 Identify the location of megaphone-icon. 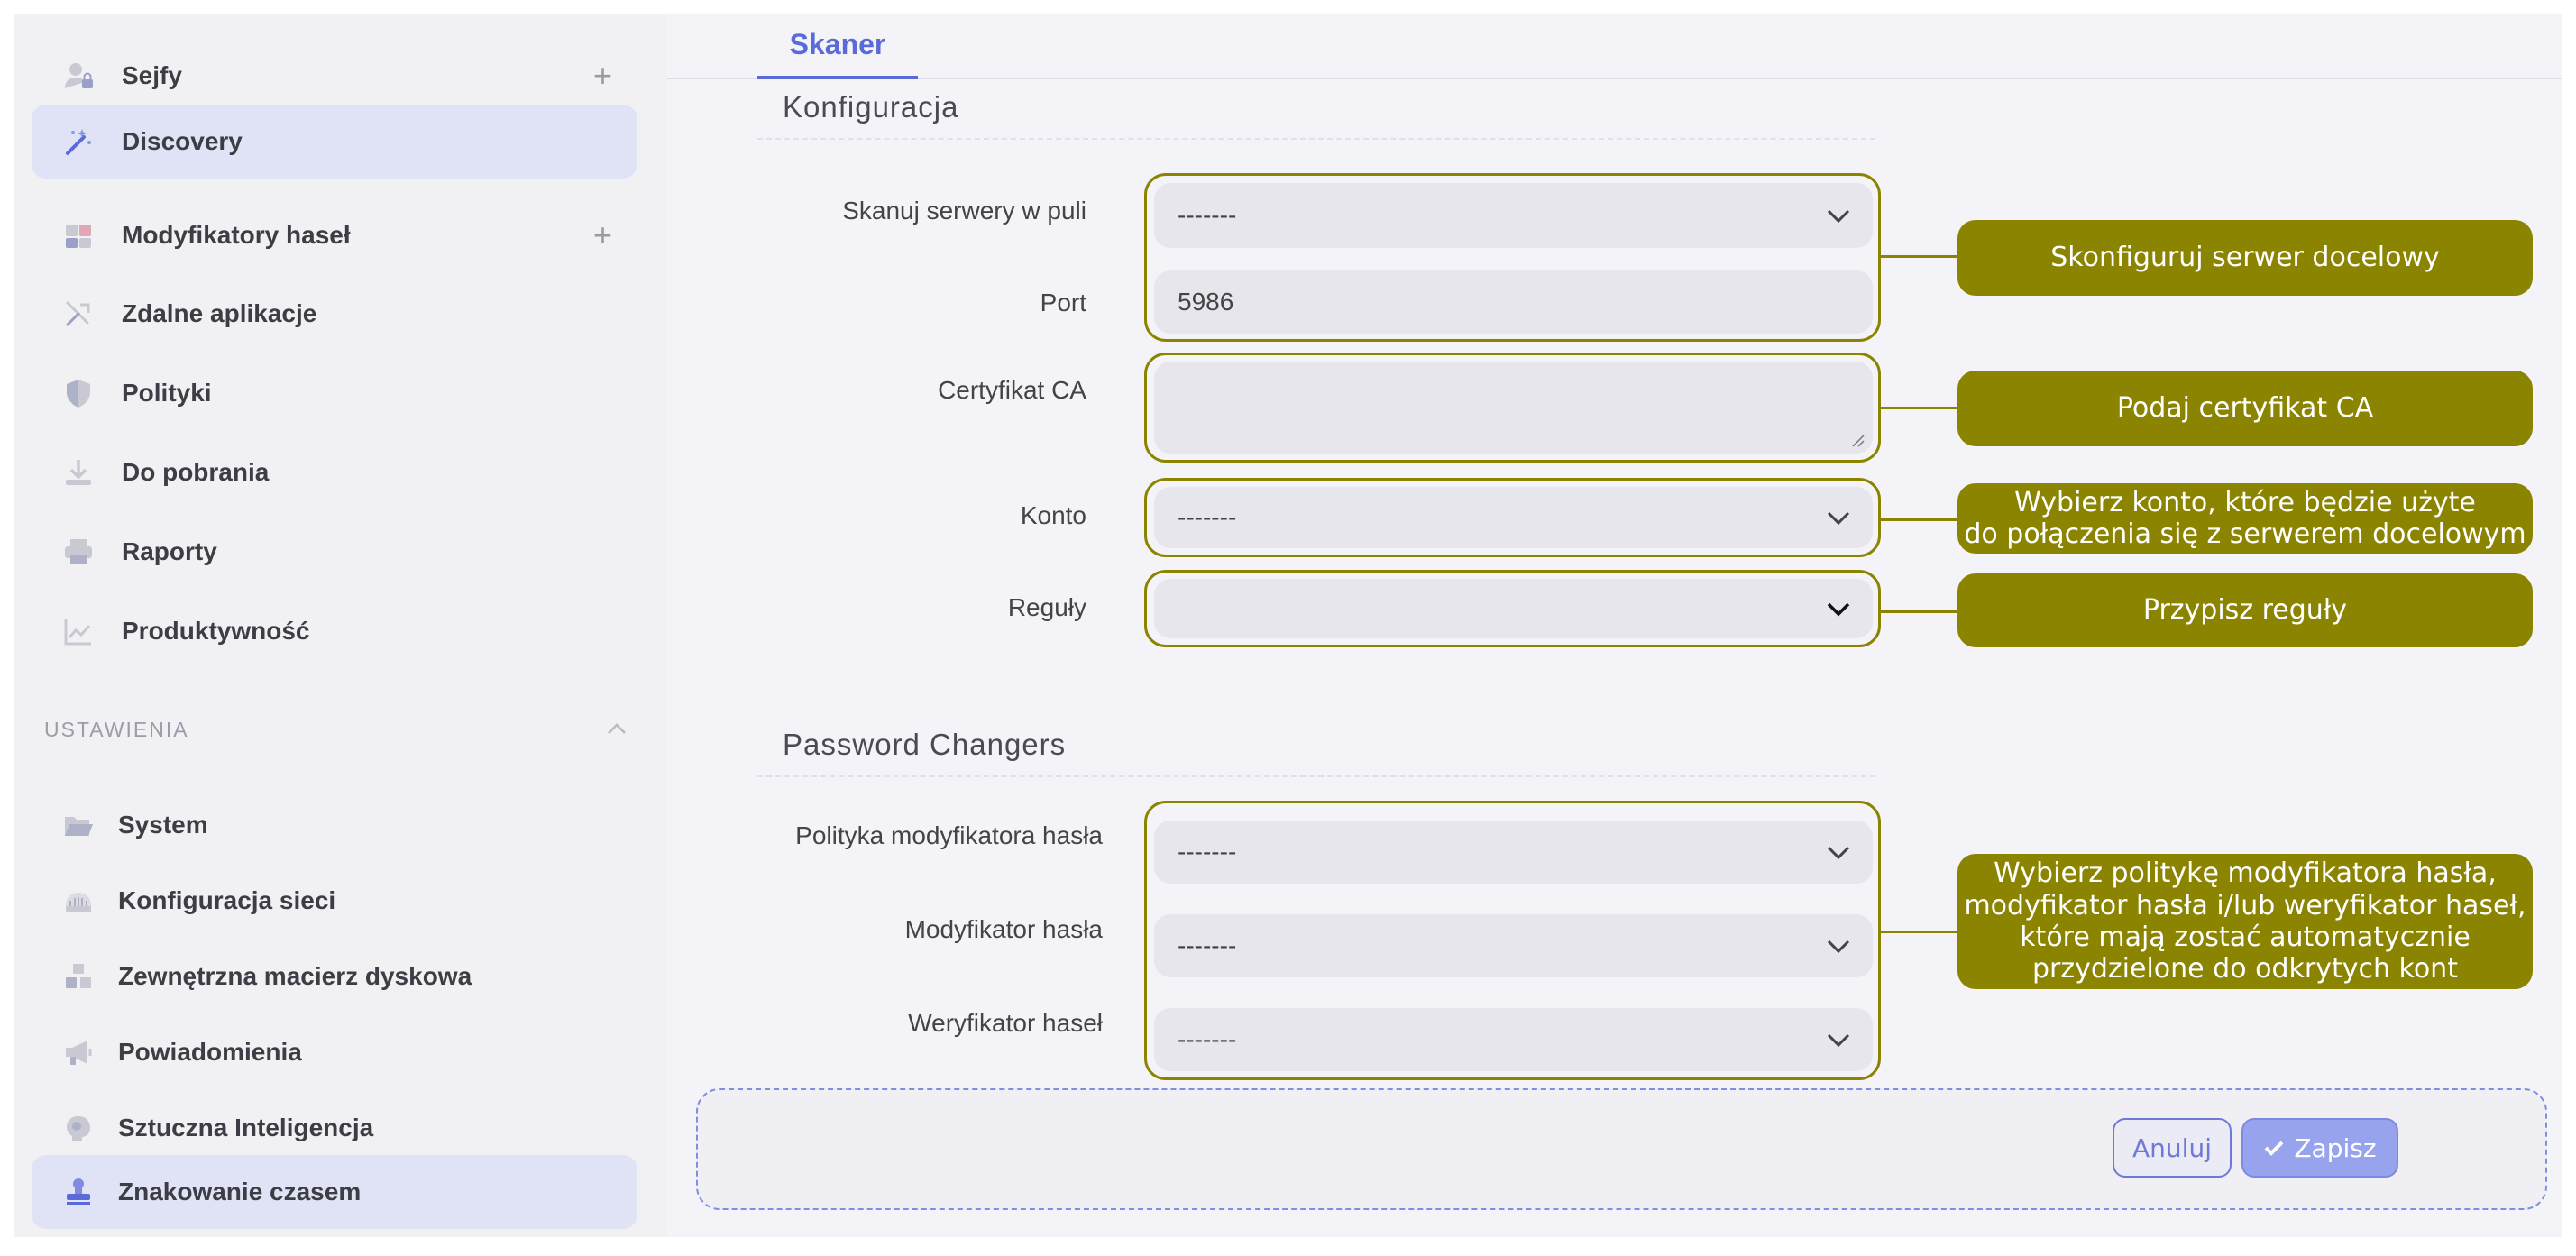
(78, 1052).